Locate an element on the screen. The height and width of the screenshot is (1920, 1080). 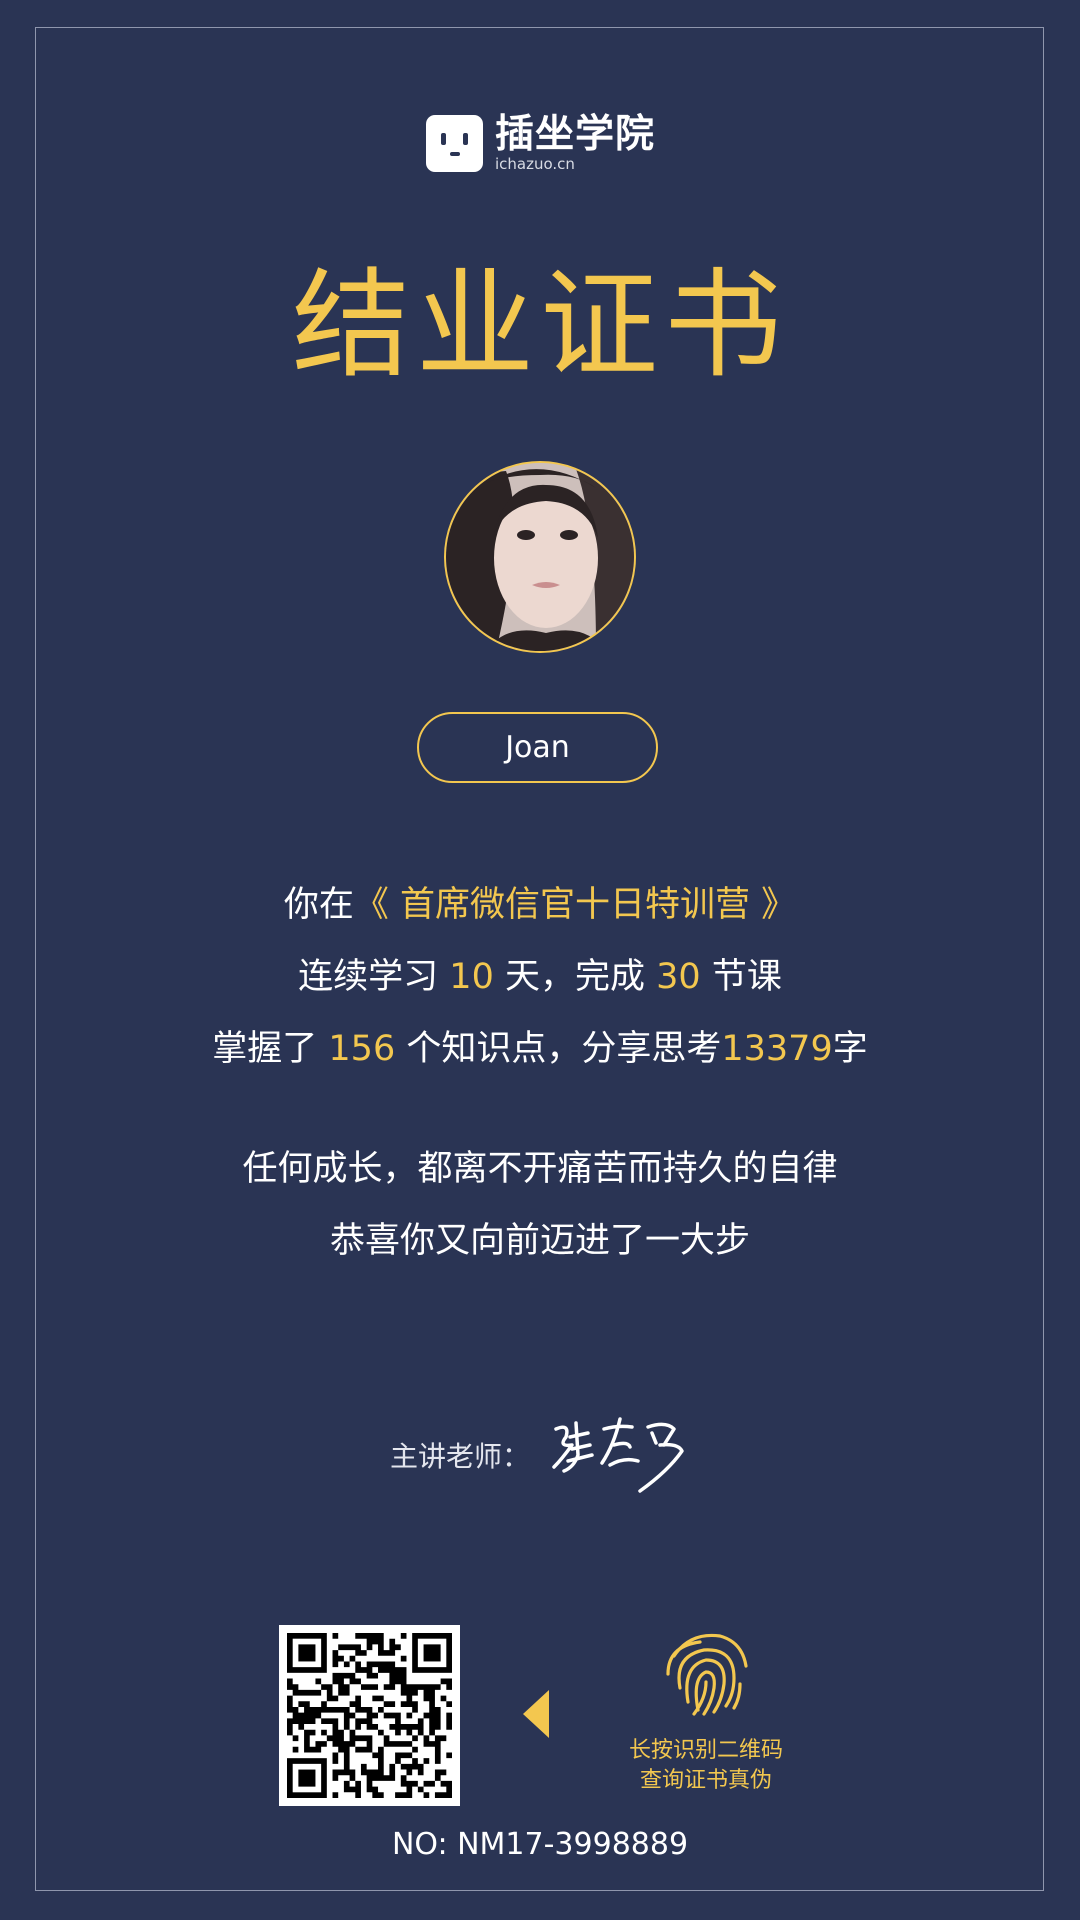
course-name: 《 首席微信官十日特训营 》 is located at coordinates (575, 905).